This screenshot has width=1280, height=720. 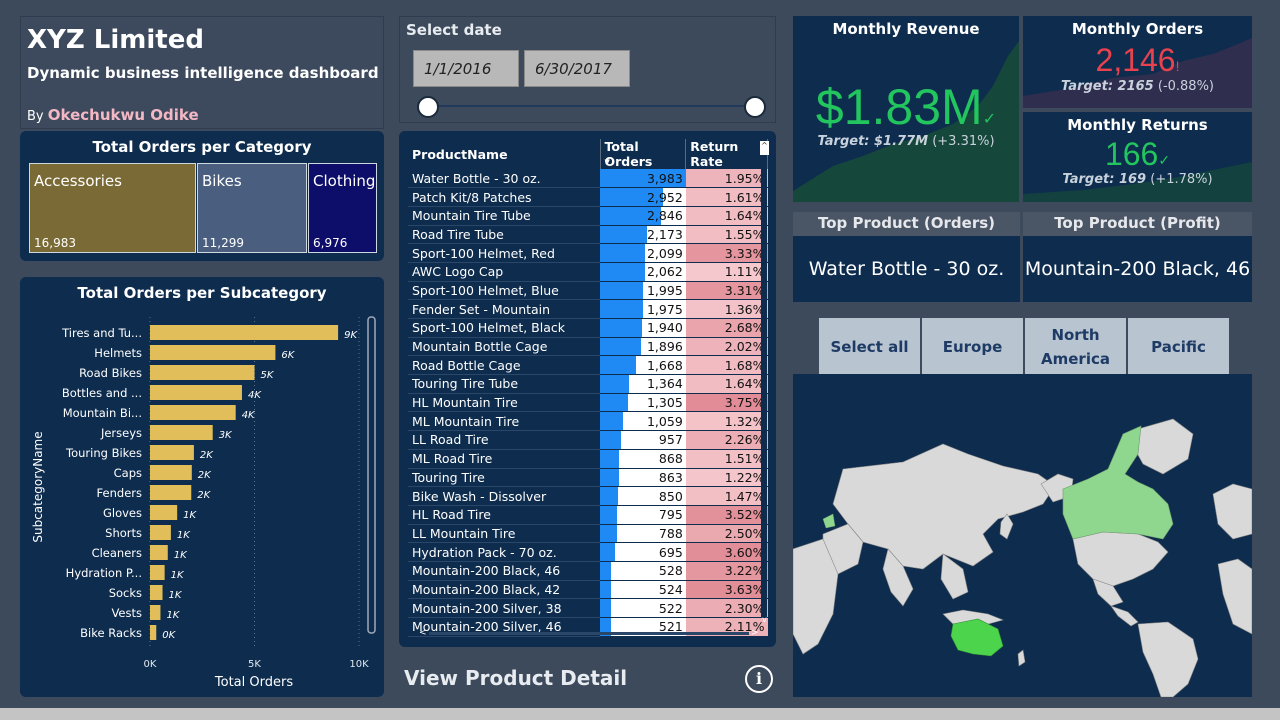 What do you see at coordinates (588, 384) in the screenshot?
I see `table-row: Touring Tire Tube 1,364 1.64%` at bounding box center [588, 384].